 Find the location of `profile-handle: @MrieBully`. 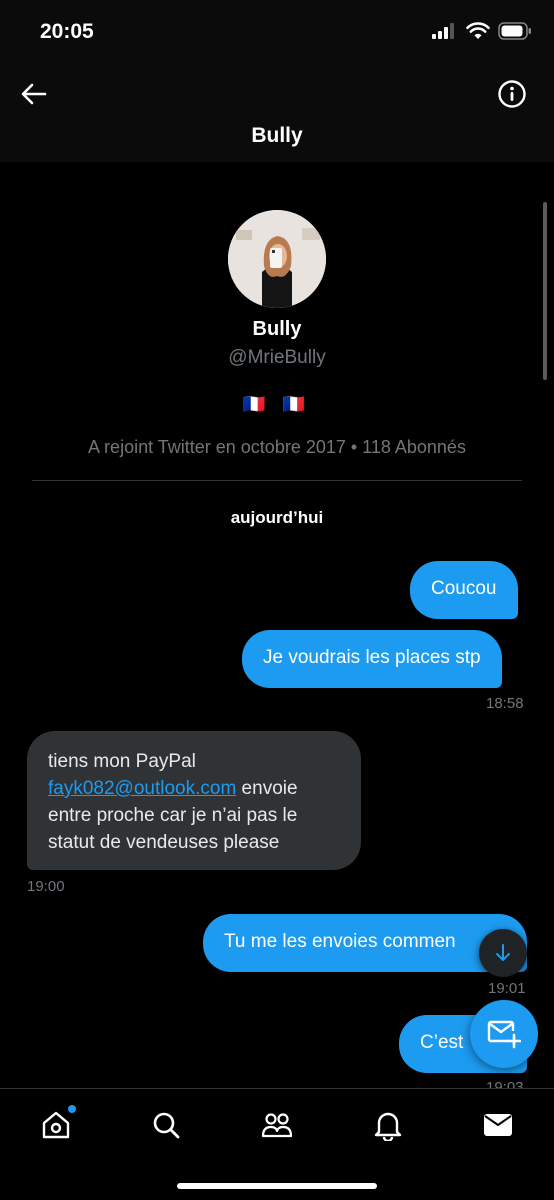

profile-handle: @MrieBully is located at coordinates (277, 358).